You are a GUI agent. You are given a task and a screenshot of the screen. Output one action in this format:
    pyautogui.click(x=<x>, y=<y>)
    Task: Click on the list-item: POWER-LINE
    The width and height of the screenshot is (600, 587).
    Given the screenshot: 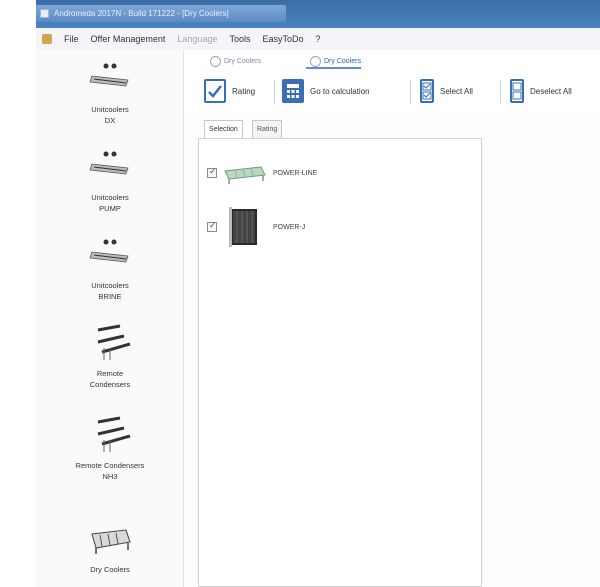 What is the action you would take?
    pyautogui.click(x=262, y=173)
    